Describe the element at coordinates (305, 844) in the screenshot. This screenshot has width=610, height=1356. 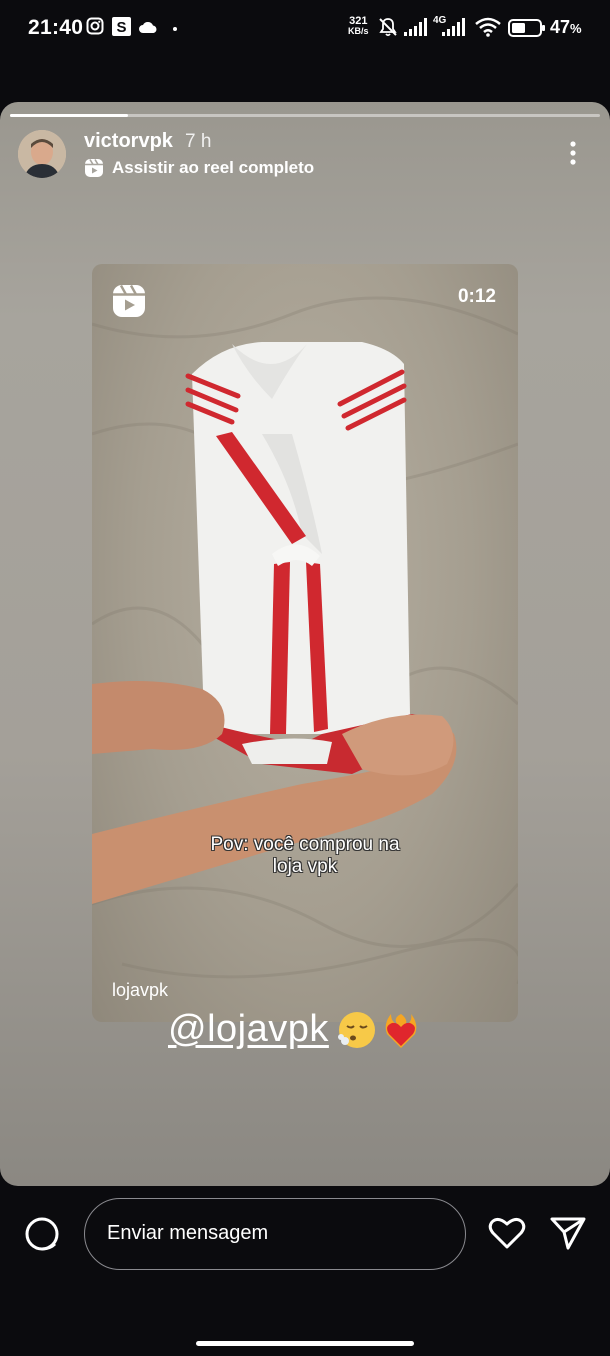
I see `reel-caption-line-1: Pov: você comprou na` at that location.